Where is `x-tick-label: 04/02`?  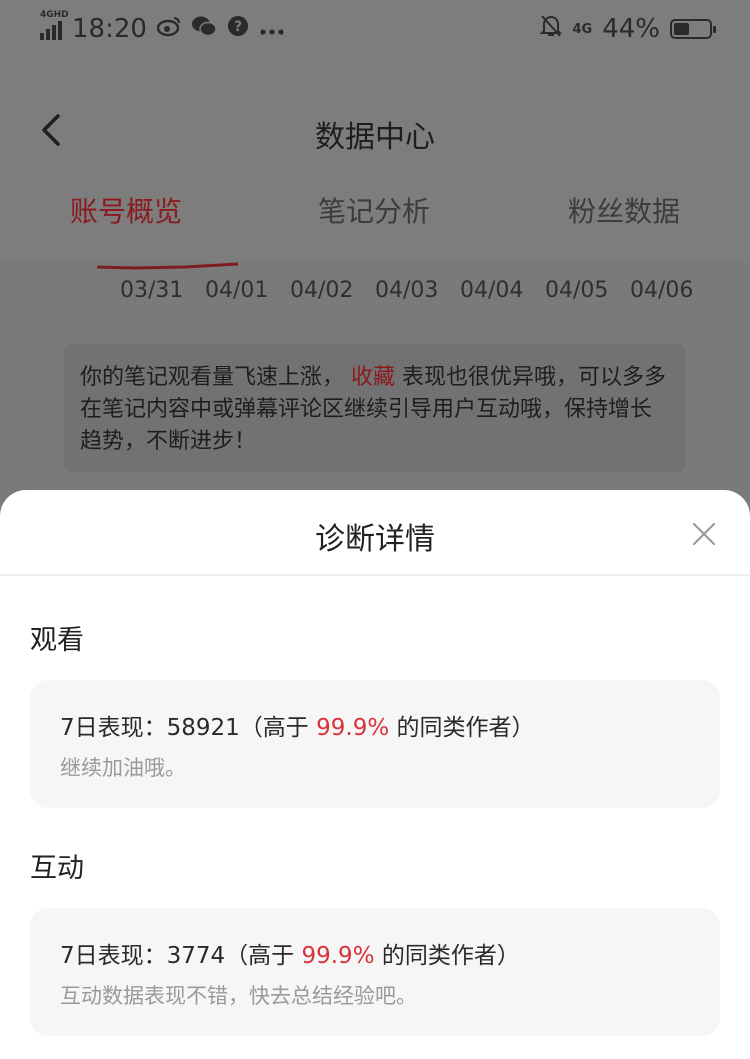 x-tick-label: 04/02 is located at coordinates (322, 290).